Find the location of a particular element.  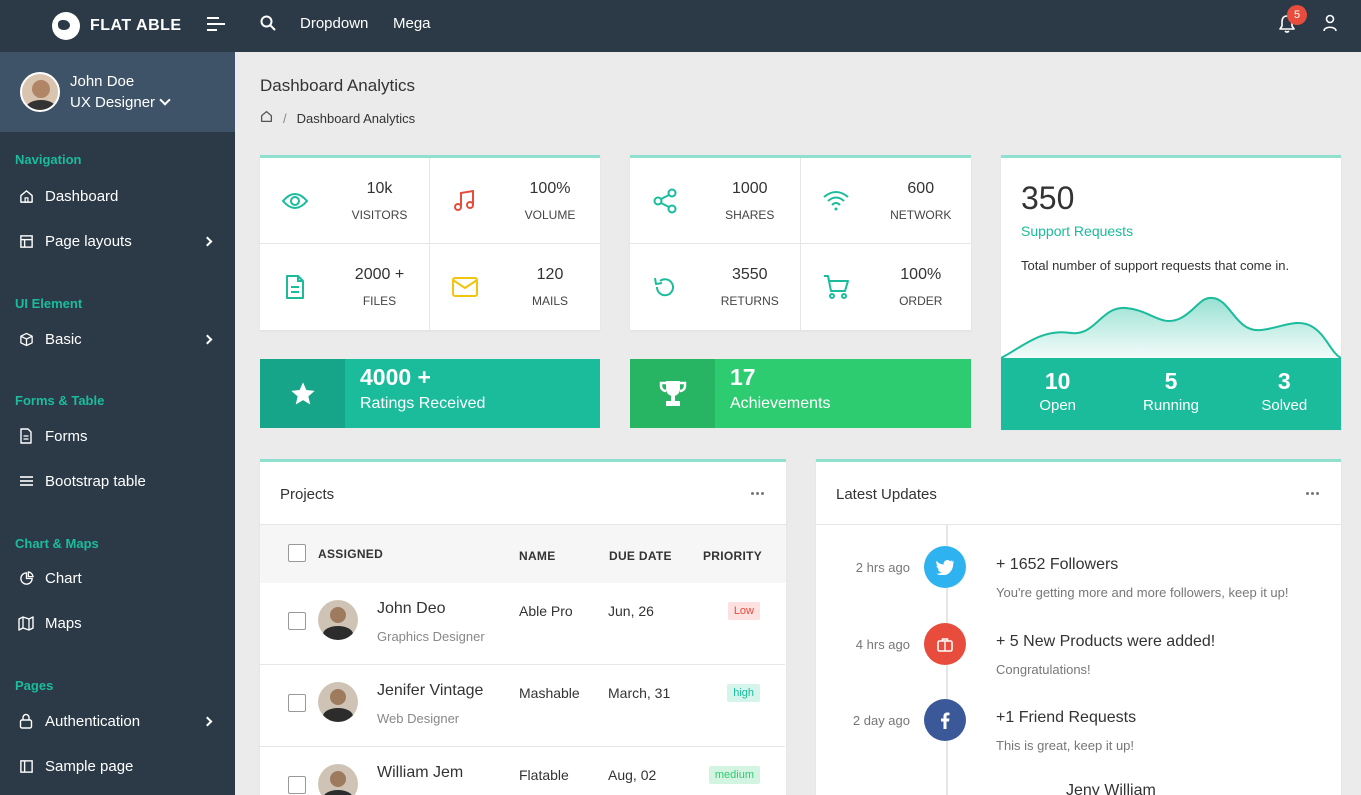

home-icon is located at coordinates (266, 118).